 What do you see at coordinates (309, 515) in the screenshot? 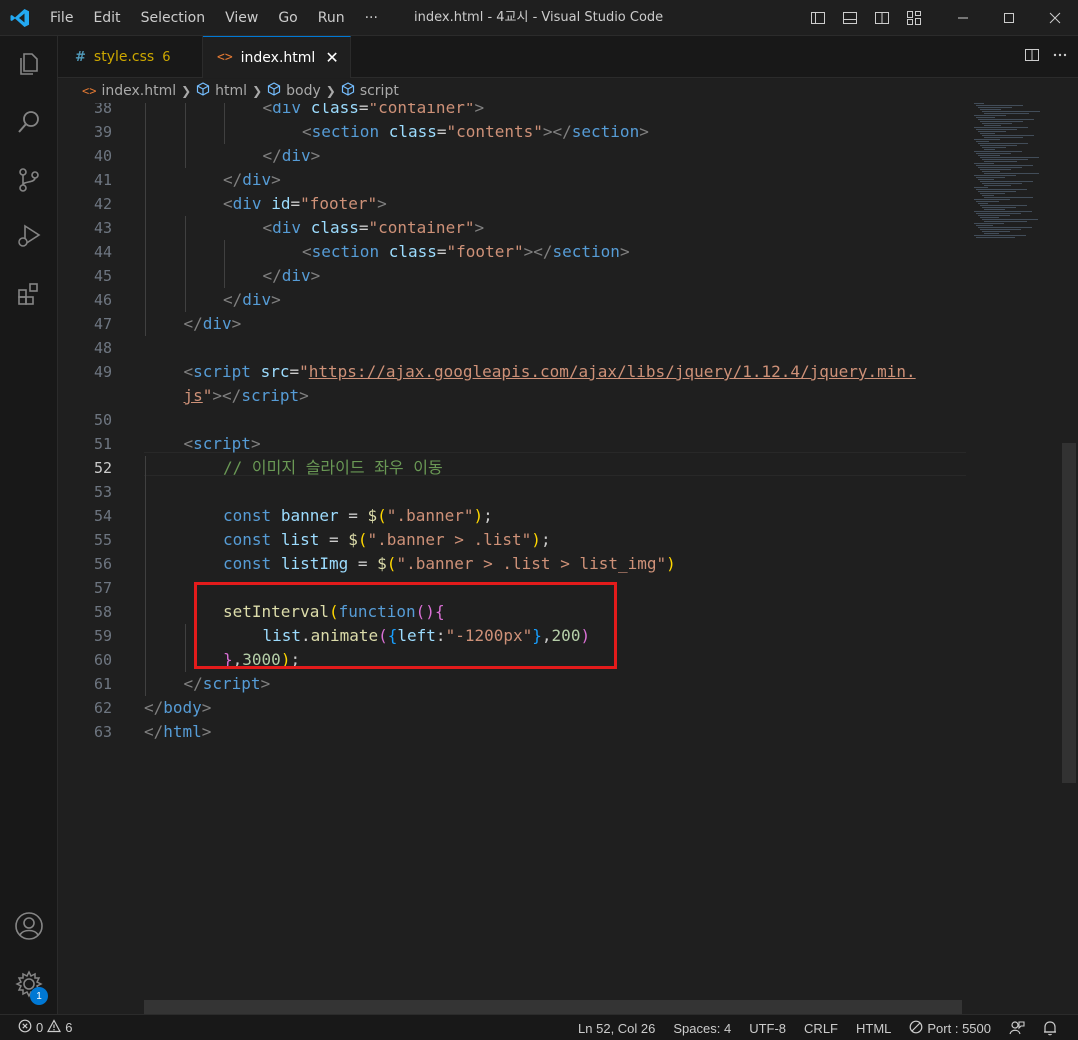
I see `code-token: banner` at bounding box center [309, 515].